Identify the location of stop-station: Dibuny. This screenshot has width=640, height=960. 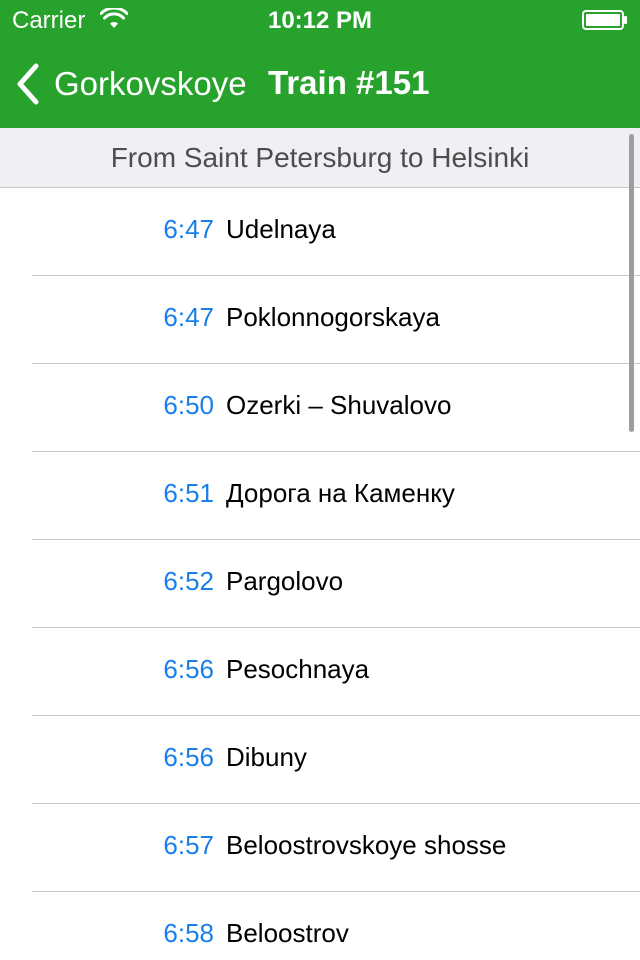
(266, 757).